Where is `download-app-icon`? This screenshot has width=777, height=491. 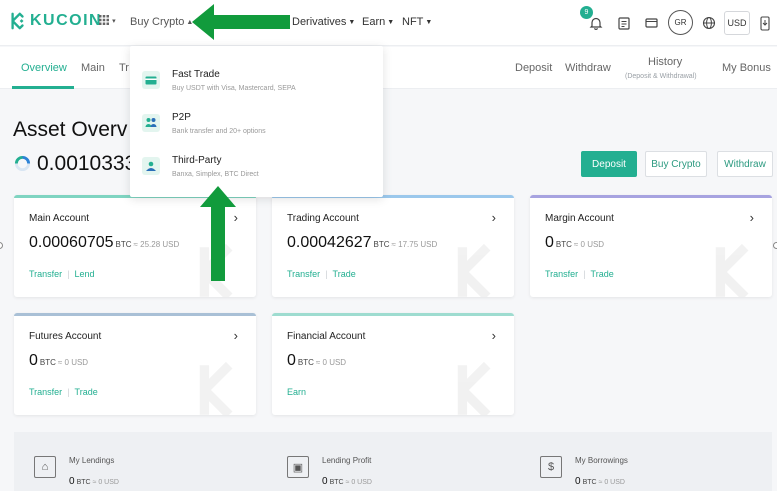
download-app-icon is located at coordinates (765, 23).